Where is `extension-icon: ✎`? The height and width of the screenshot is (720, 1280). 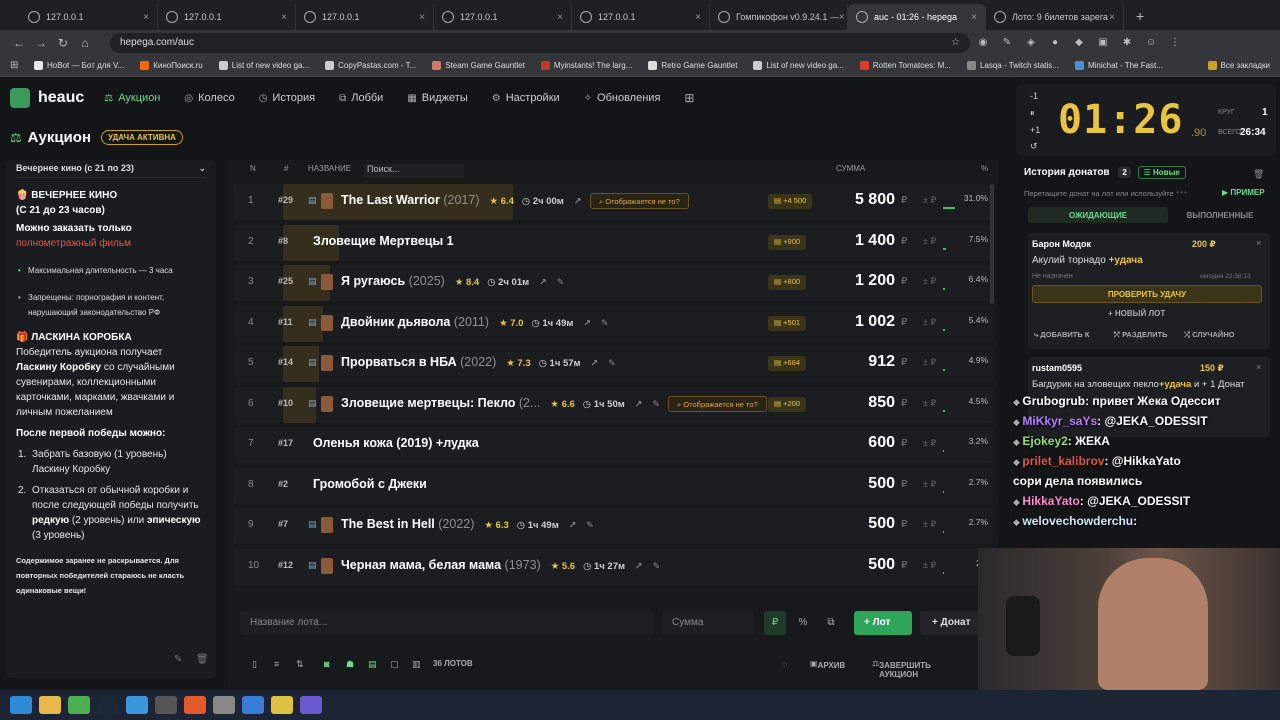 extension-icon: ✎ is located at coordinates (1007, 43).